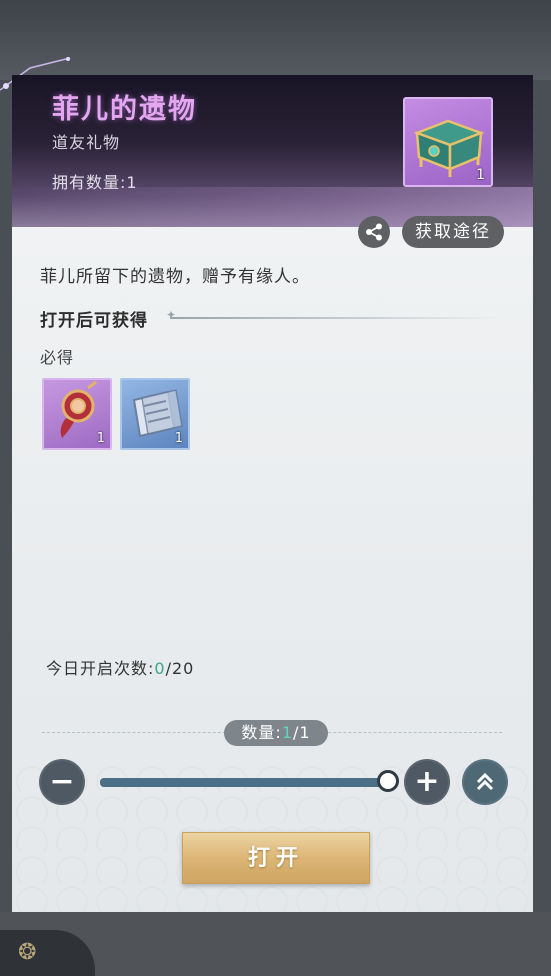 The image size is (551, 976). I want to click on quantity-indicator: 数量:1/1, so click(276, 733).